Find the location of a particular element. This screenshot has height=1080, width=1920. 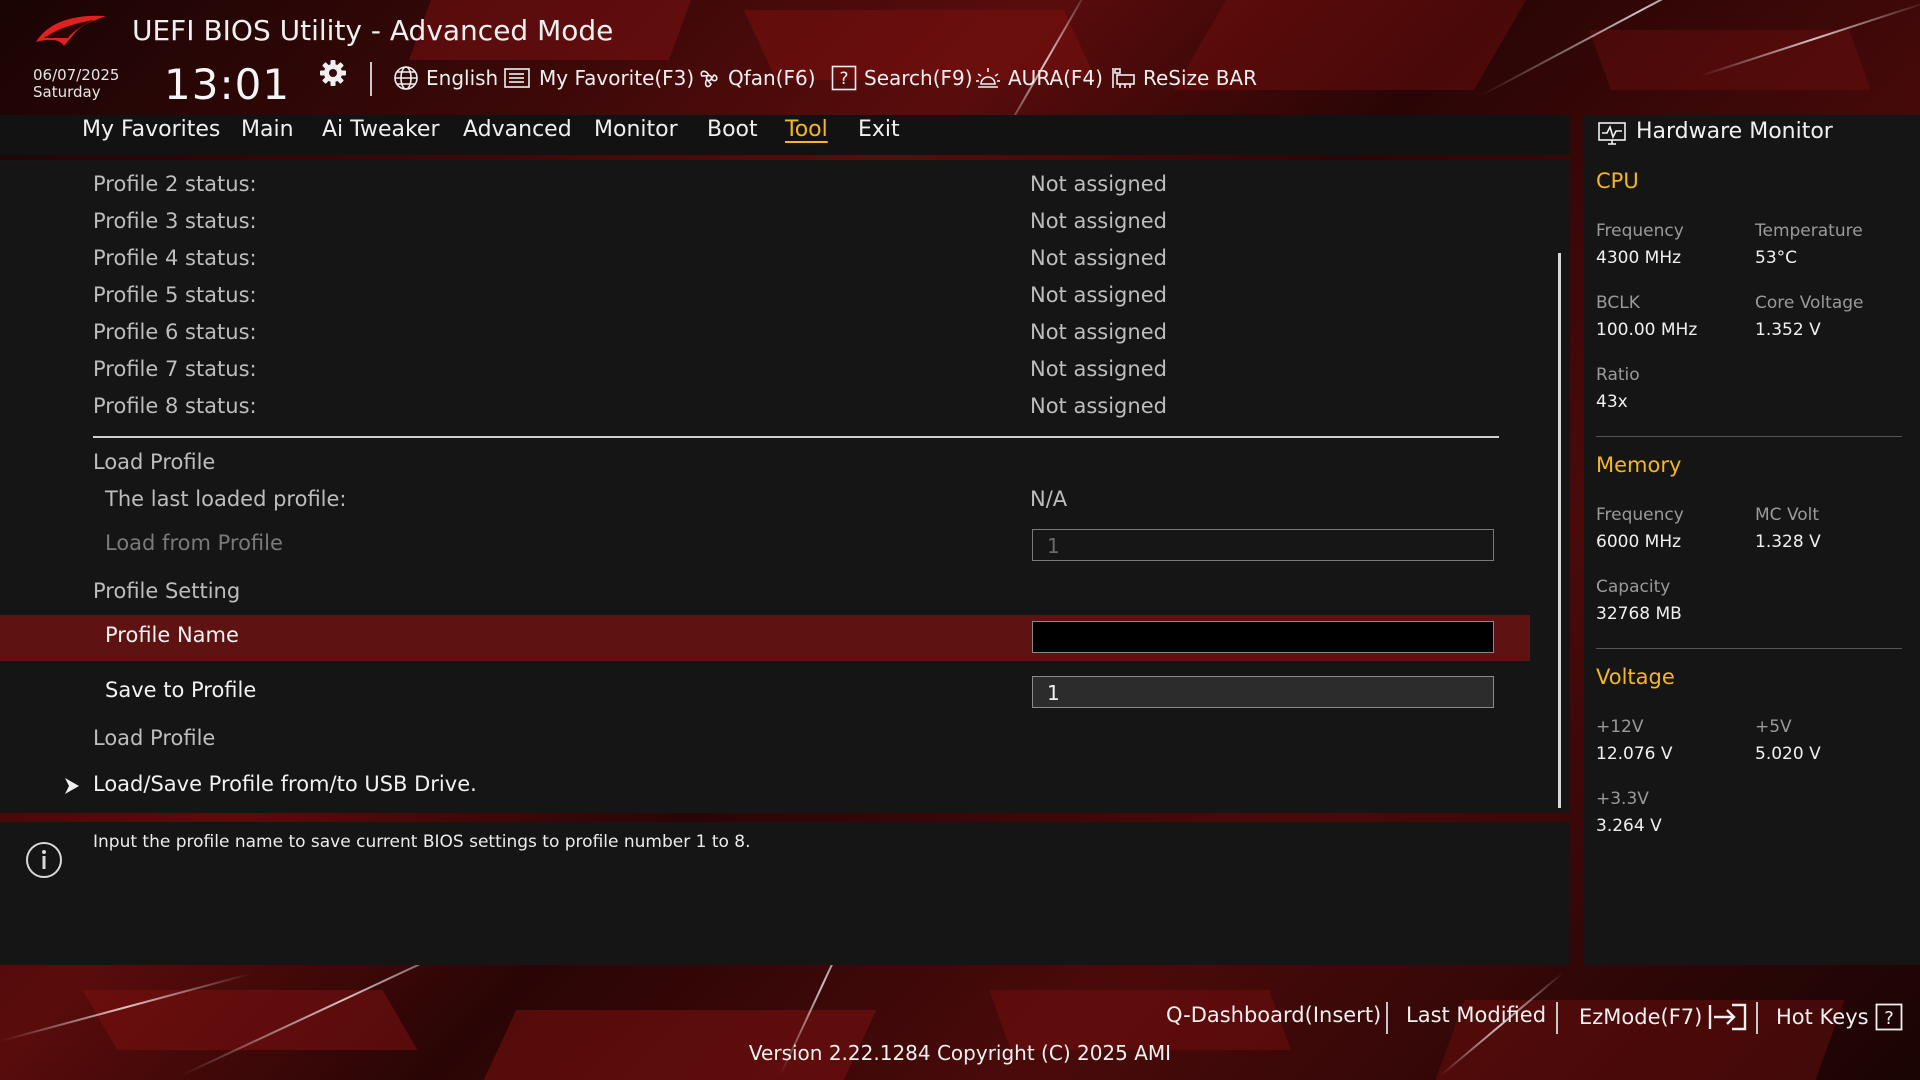

tab-monitor: Monitor is located at coordinates (636, 129).